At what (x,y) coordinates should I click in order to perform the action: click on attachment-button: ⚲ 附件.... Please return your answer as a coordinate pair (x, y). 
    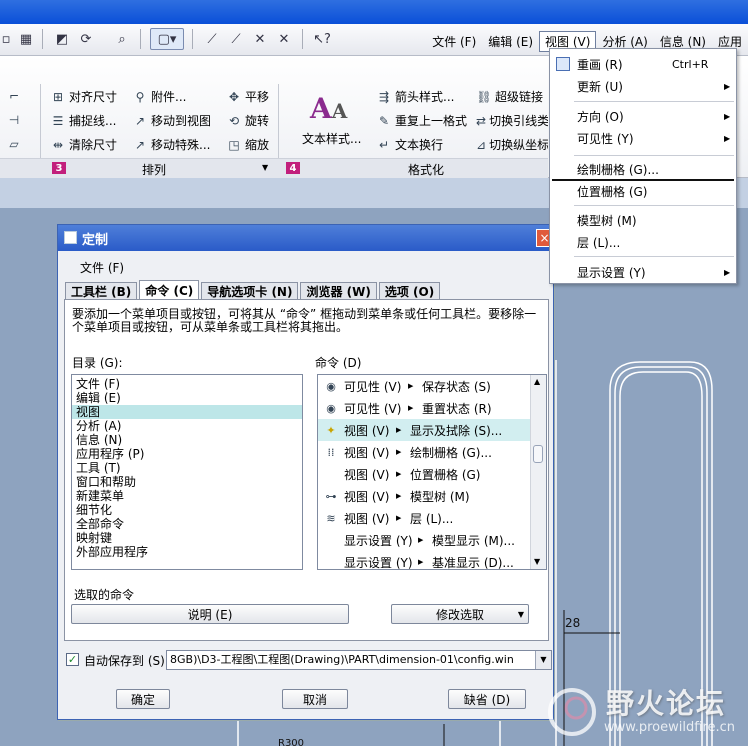
    Looking at the image, I should click on (159, 96).